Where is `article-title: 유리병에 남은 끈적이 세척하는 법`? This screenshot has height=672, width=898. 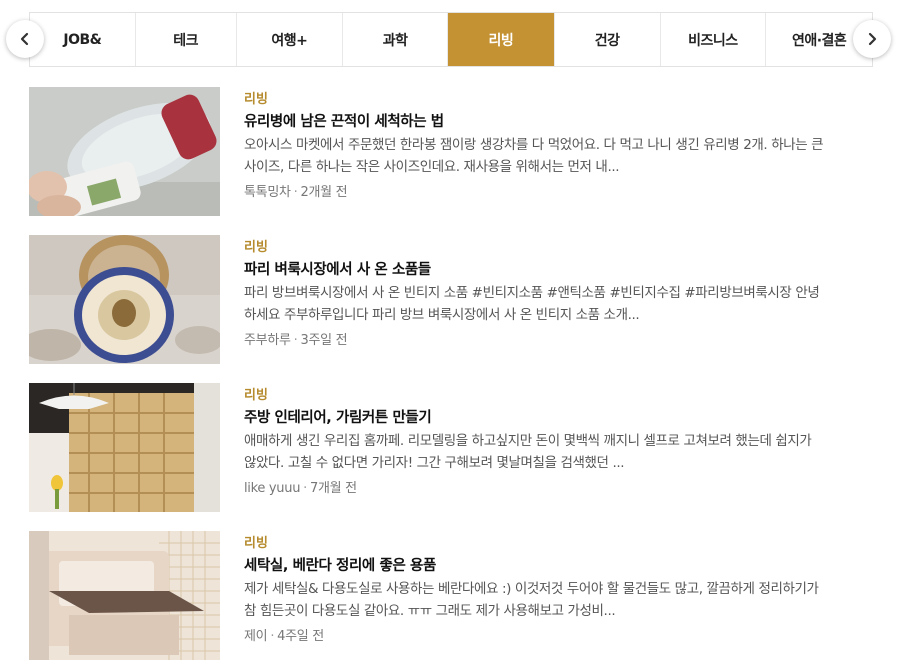 article-title: 유리병에 남은 끈적이 세척하는 법 is located at coordinates (534, 122).